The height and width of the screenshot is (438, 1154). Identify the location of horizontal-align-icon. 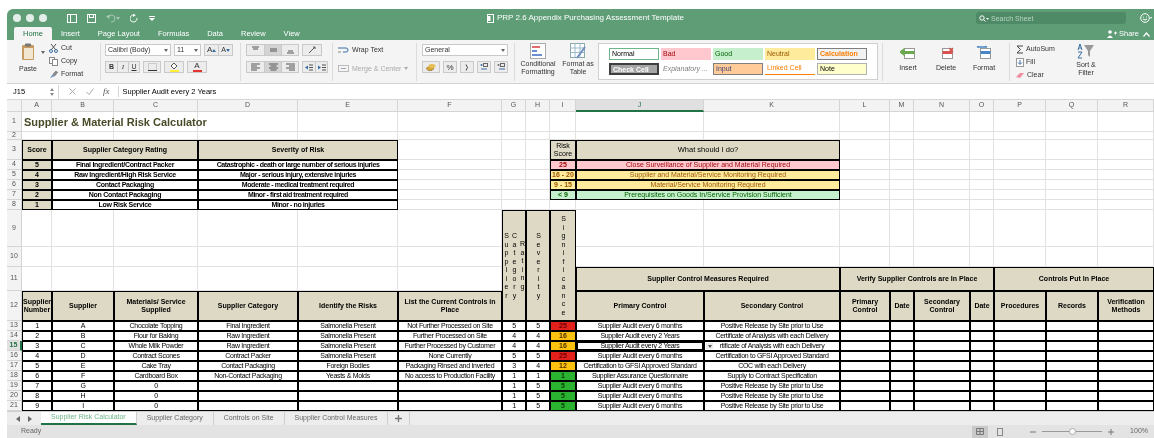
(290, 67).